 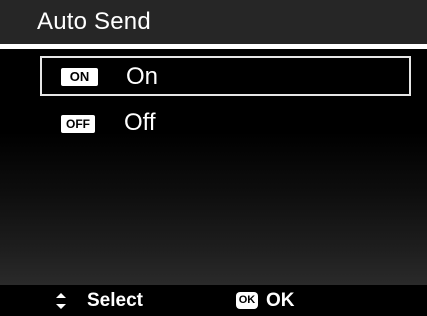 I want to click on option-on: ON On, so click(x=225, y=76).